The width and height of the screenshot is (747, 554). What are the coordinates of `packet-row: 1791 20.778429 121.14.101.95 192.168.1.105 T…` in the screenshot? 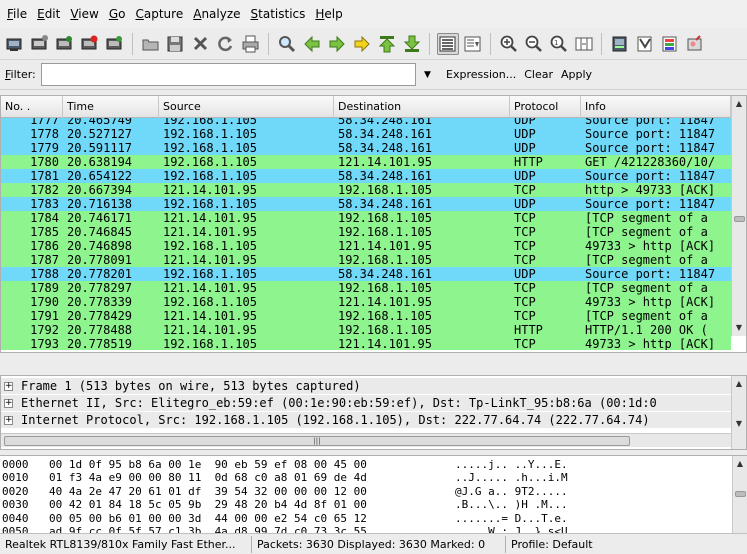 It's located at (366, 316).